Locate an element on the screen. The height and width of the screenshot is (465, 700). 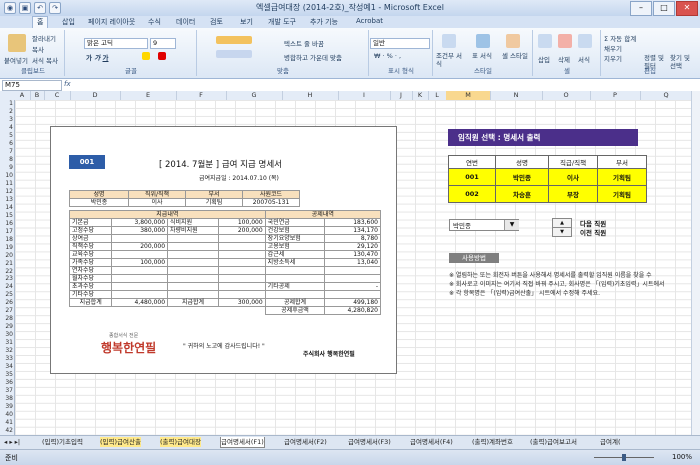
column-header: C is located at coordinates (57, 95).